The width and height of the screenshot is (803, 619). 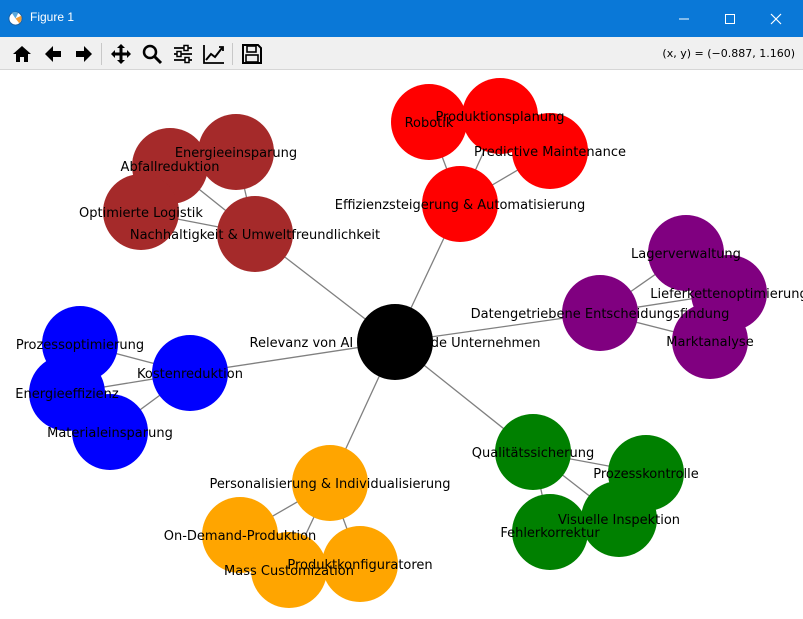 What do you see at coordinates (80, 345) in the screenshot?
I see `child-node-label: Prozessoptimierung` at bounding box center [80, 345].